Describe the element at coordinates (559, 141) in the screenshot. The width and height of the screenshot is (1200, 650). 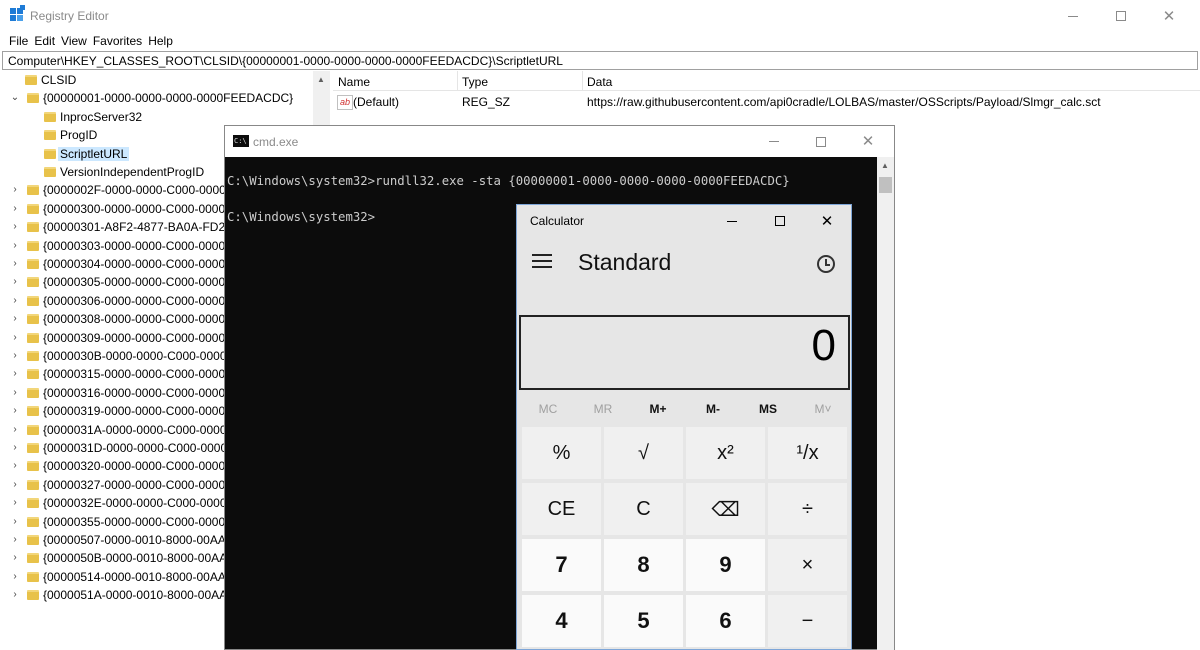
I see `cmd-titlebar: C:\ cmd.exe ✕` at that location.